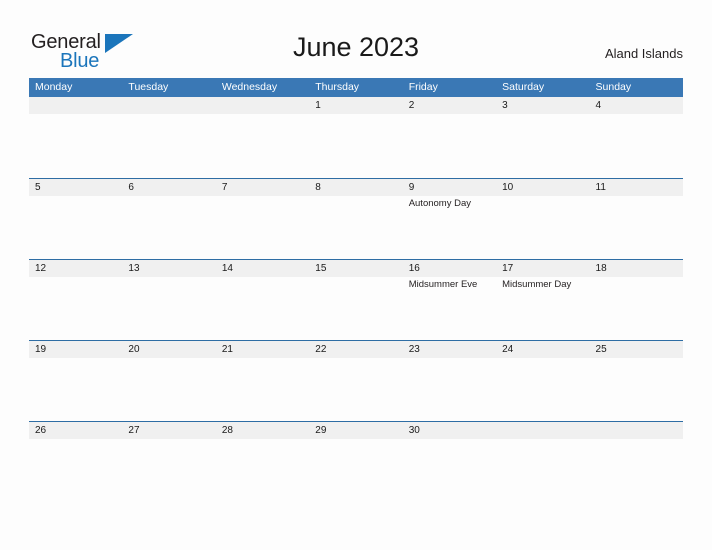 The width and height of the screenshot is (712, 550). What do you see at coordinates (643, 53) in the screenshot?
I see `region-label: Aland Islands` at bounding box center [643, 53].